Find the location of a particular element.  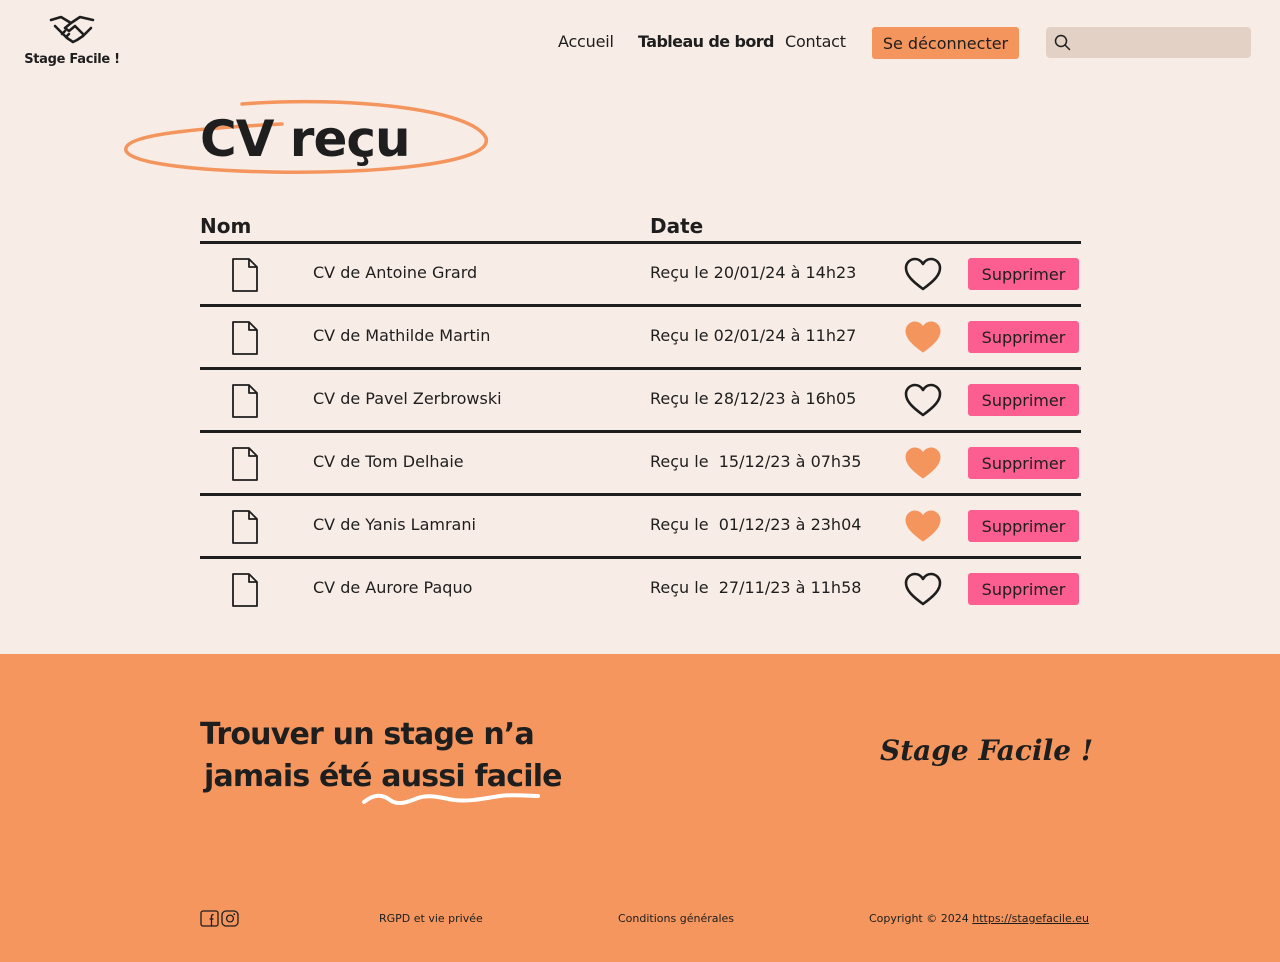

copyright-text: Copyright © 2024 is located at coordinates (919, 918).